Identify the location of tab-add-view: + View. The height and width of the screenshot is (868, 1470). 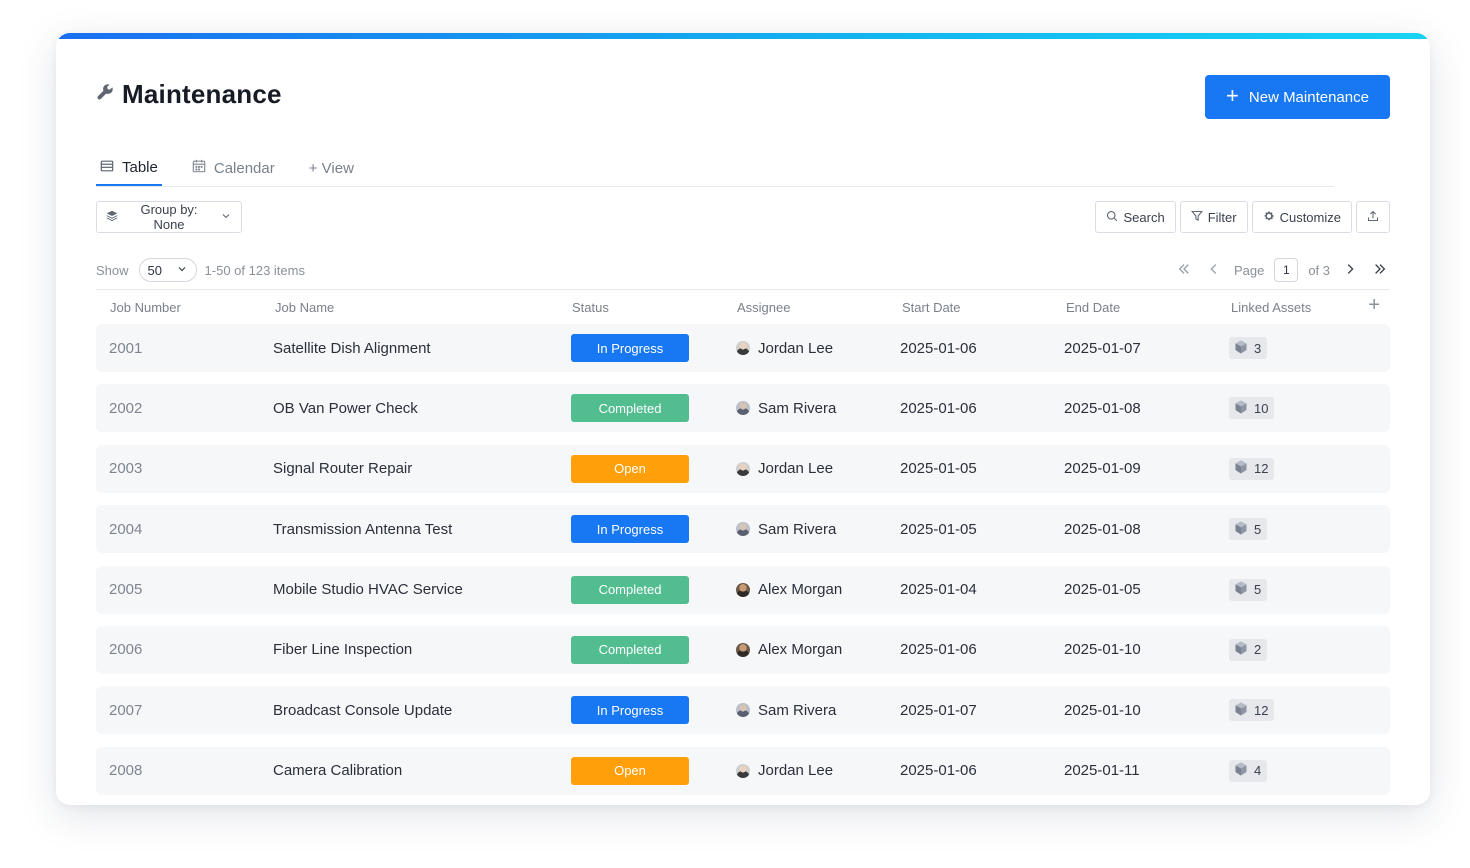
(331, 168).